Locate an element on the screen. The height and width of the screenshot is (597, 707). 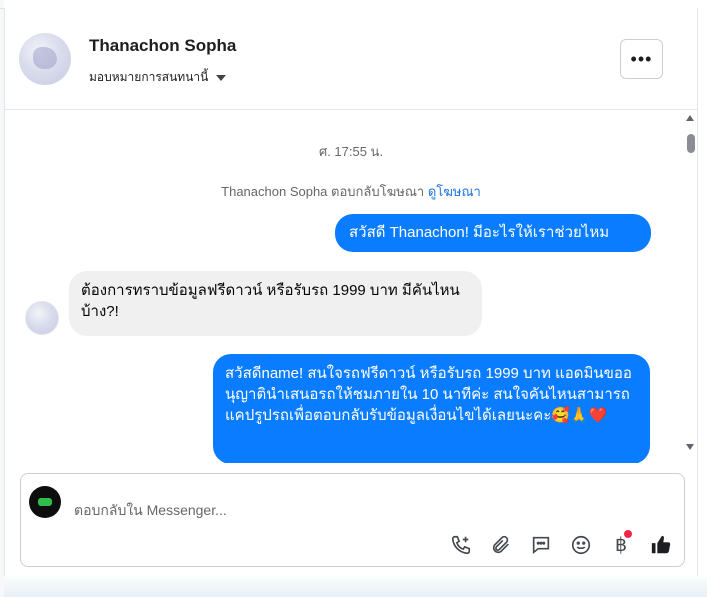
view-ad-link: ดูโฆษณา is located at coordinates (454, 191).